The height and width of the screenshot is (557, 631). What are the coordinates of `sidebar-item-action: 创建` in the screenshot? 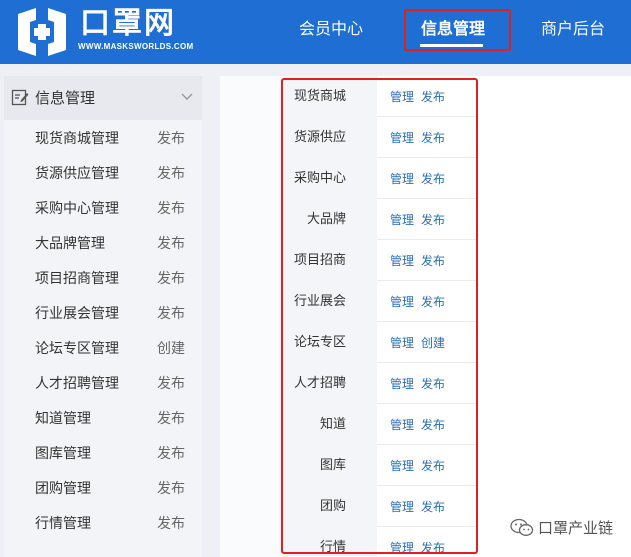 It's located at (171, 349).